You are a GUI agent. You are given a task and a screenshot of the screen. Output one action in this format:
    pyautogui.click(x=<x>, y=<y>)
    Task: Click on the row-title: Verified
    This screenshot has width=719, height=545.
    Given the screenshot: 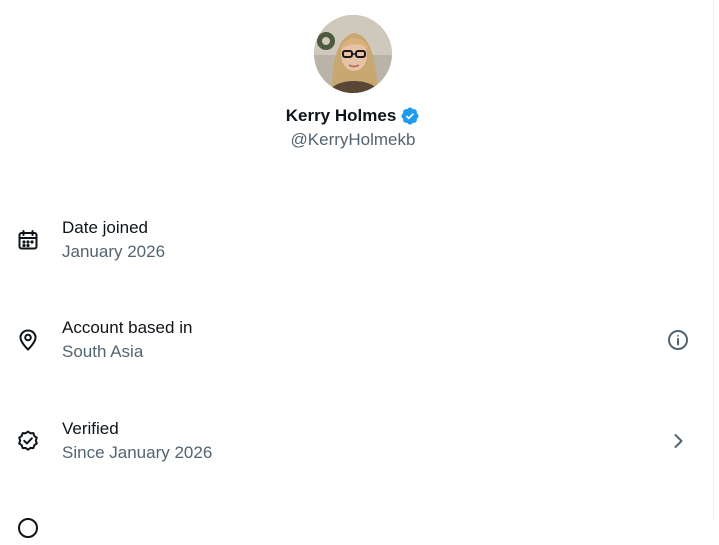 What is the action you would take?
    pyautogui.click(x=90, y=428)
    